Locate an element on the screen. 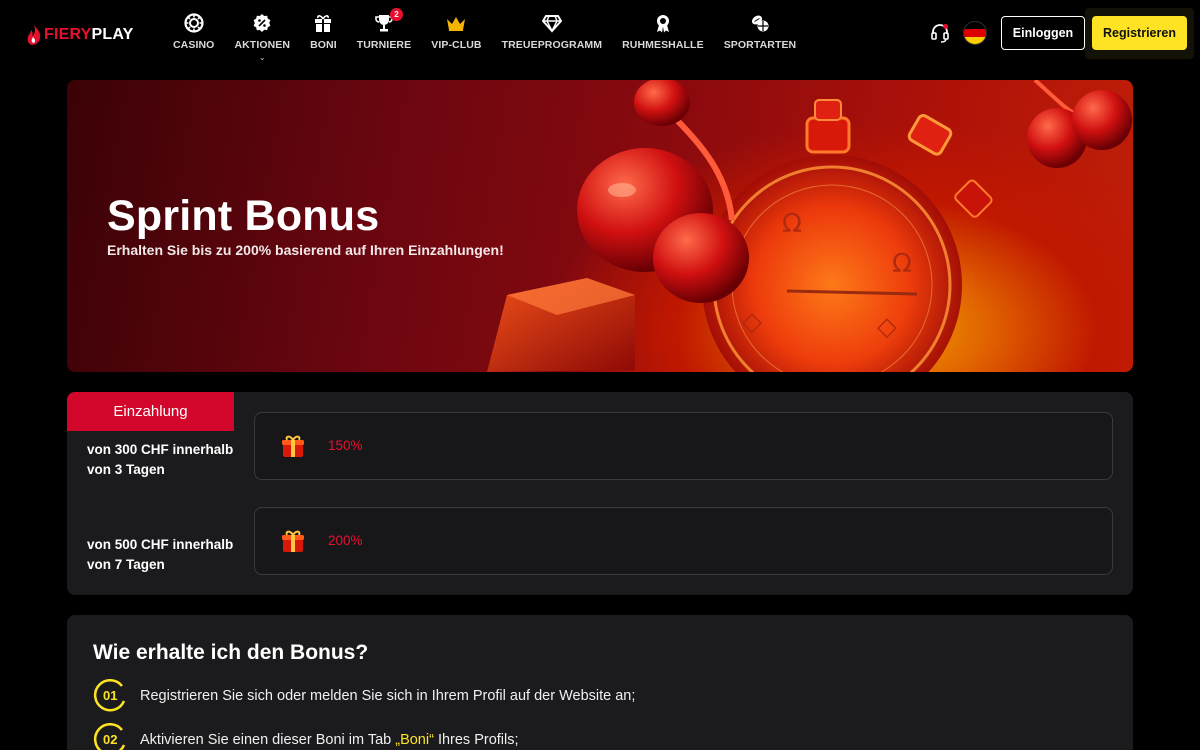  crown-icon is located at coordinates (456, 23).